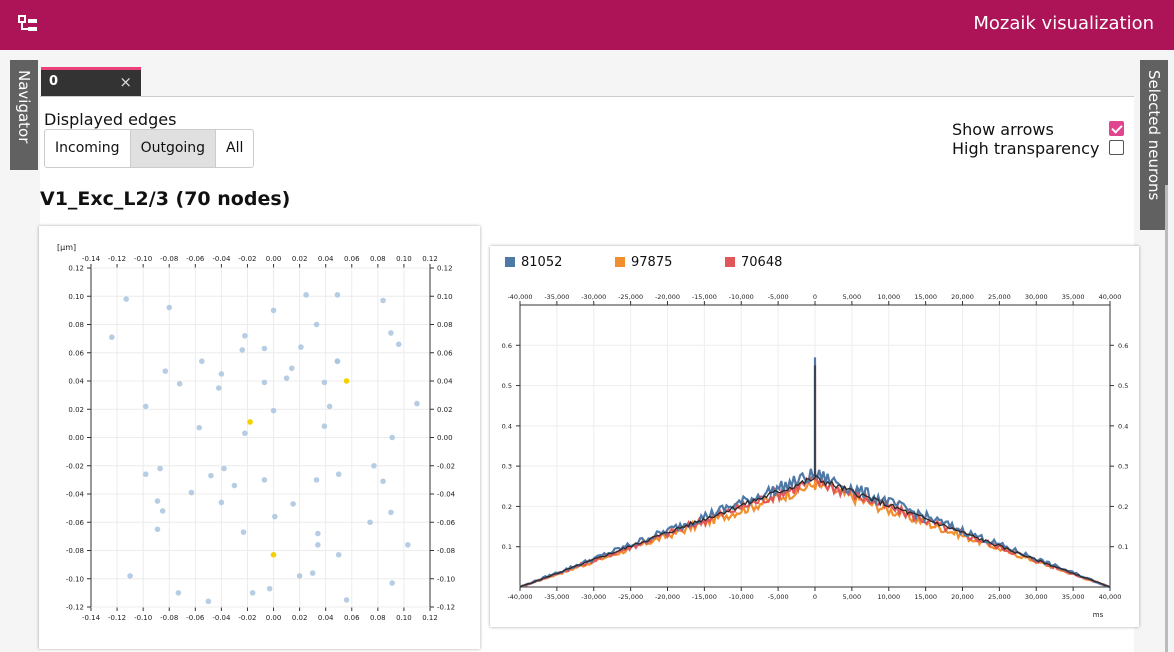 This screenshot has height=652, width=1174. I want to click on incoming-button: Incoming, so click(88, 148).